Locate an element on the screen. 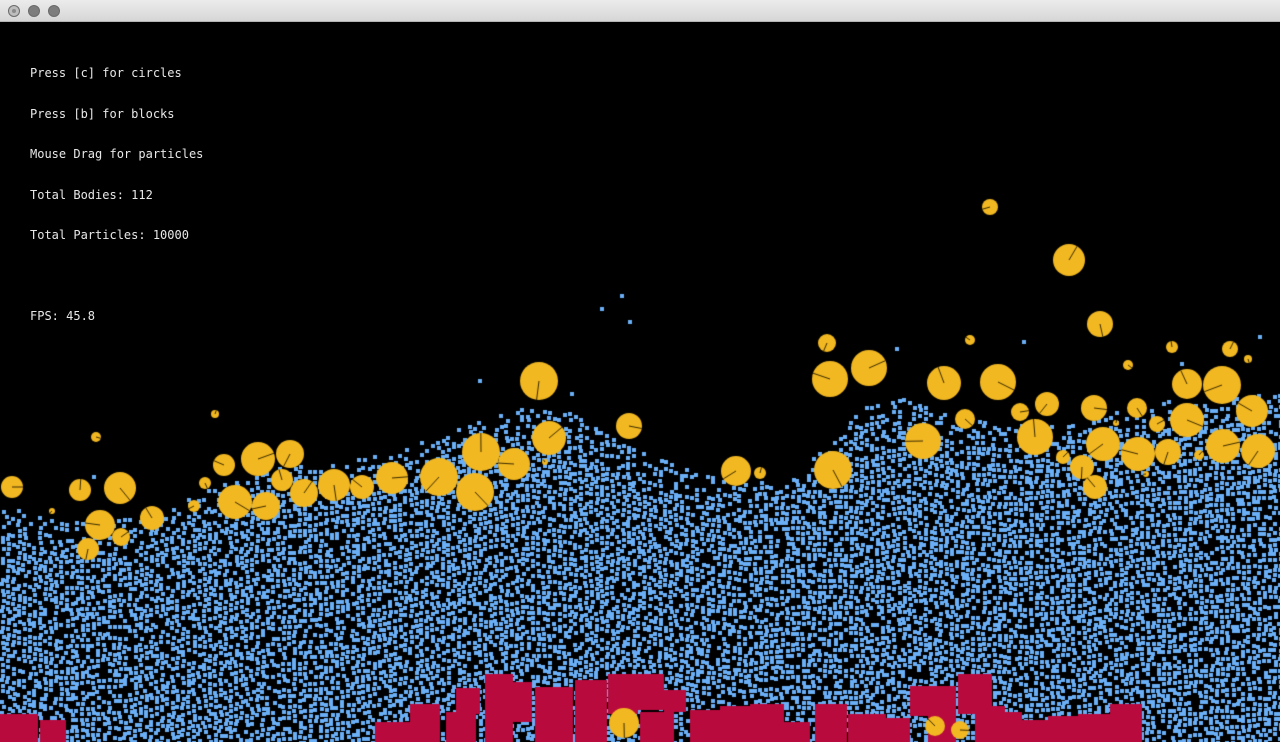 The height and width of the screenshot is (742, 1280). hud-spacer is located at coordinates (116, 277).